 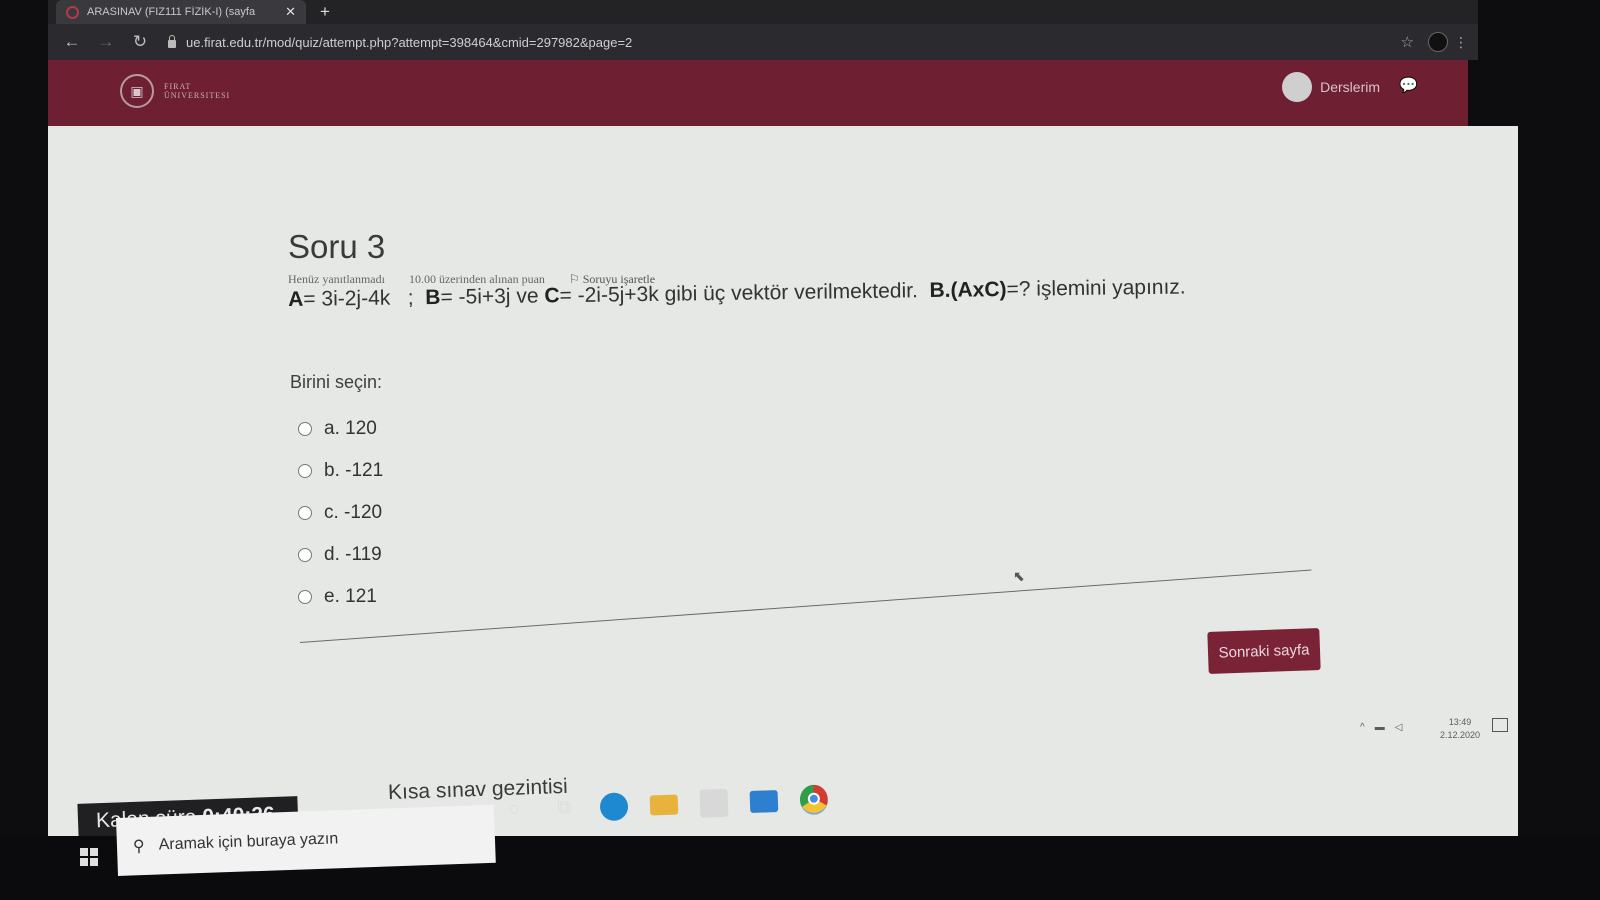 What do you see at coordinates (350, 597) in the screenshot?
I see `answer-label: e. 121` at bounding box center [350, 597].